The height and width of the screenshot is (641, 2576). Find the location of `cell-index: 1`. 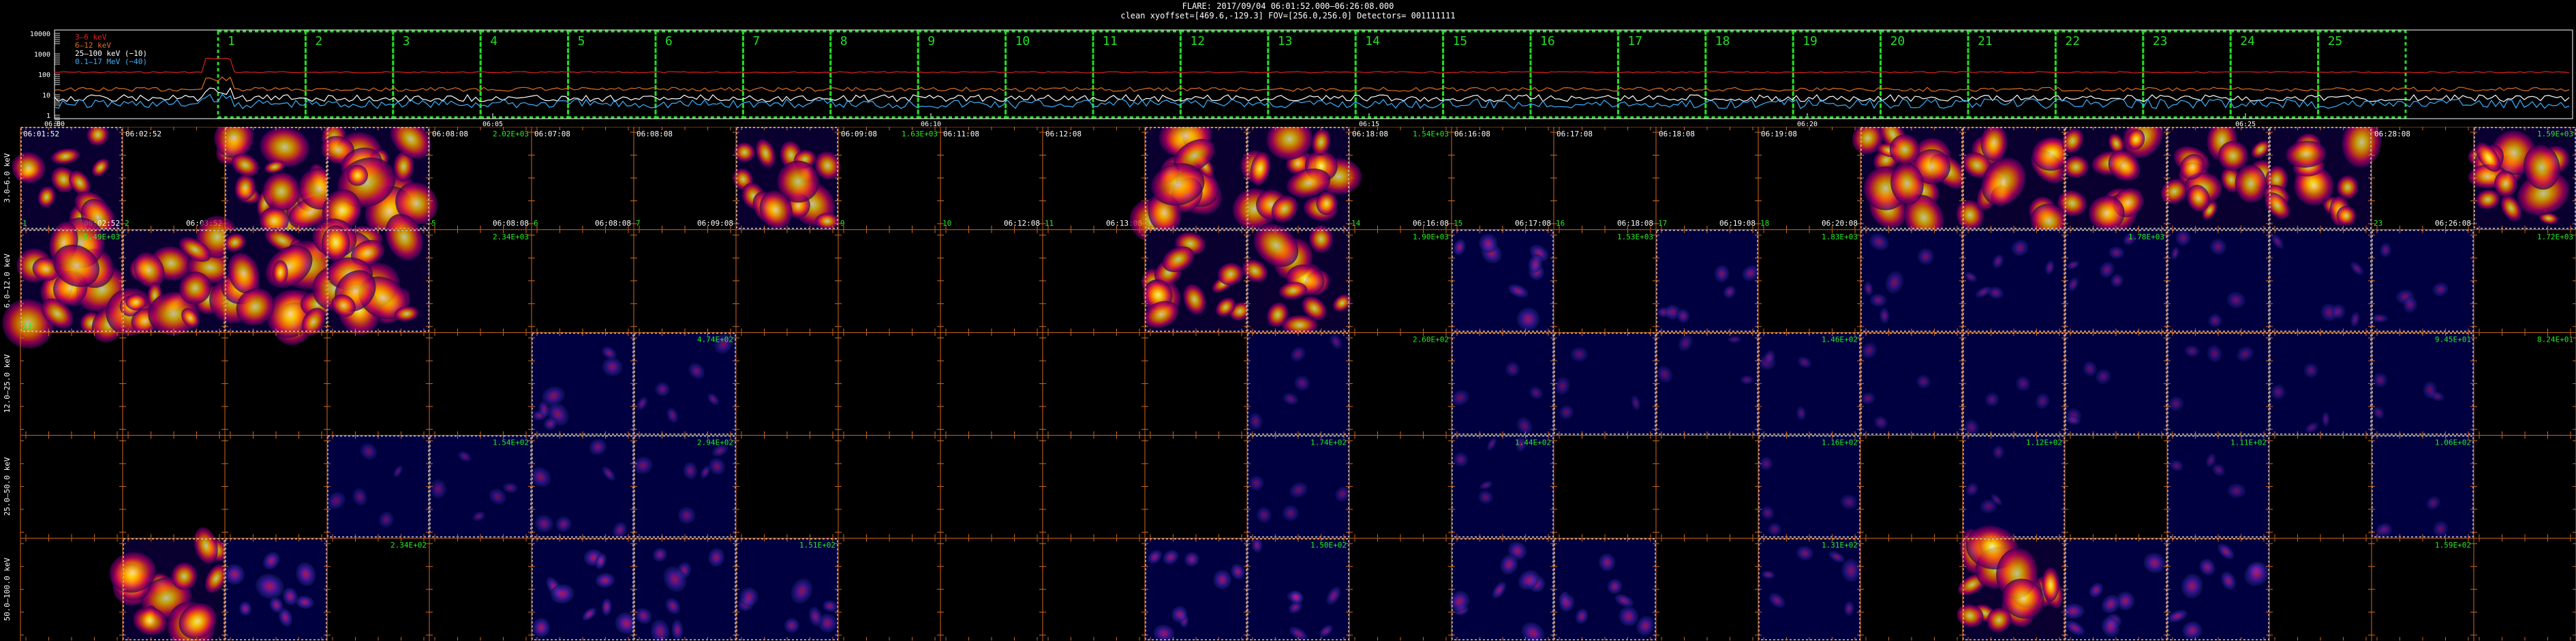

cell-index: 1 is located at coordinates (24, 224).